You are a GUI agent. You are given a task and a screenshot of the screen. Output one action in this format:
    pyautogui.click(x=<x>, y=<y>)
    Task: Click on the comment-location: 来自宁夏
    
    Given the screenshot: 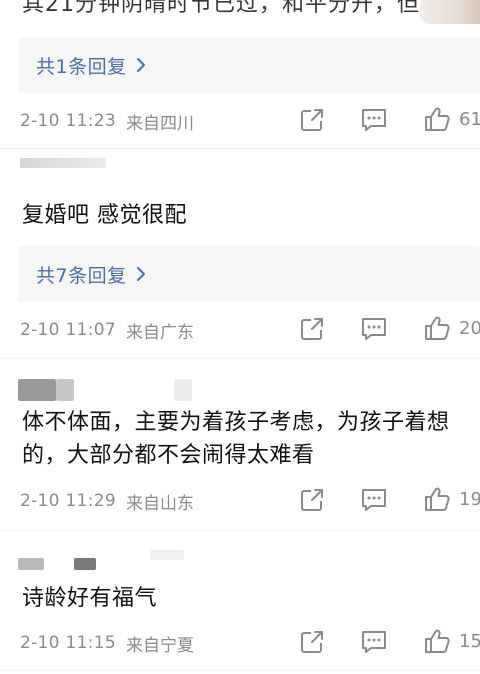 What is the action you would take?
    pyautogui.click(x=159, y=645)
    